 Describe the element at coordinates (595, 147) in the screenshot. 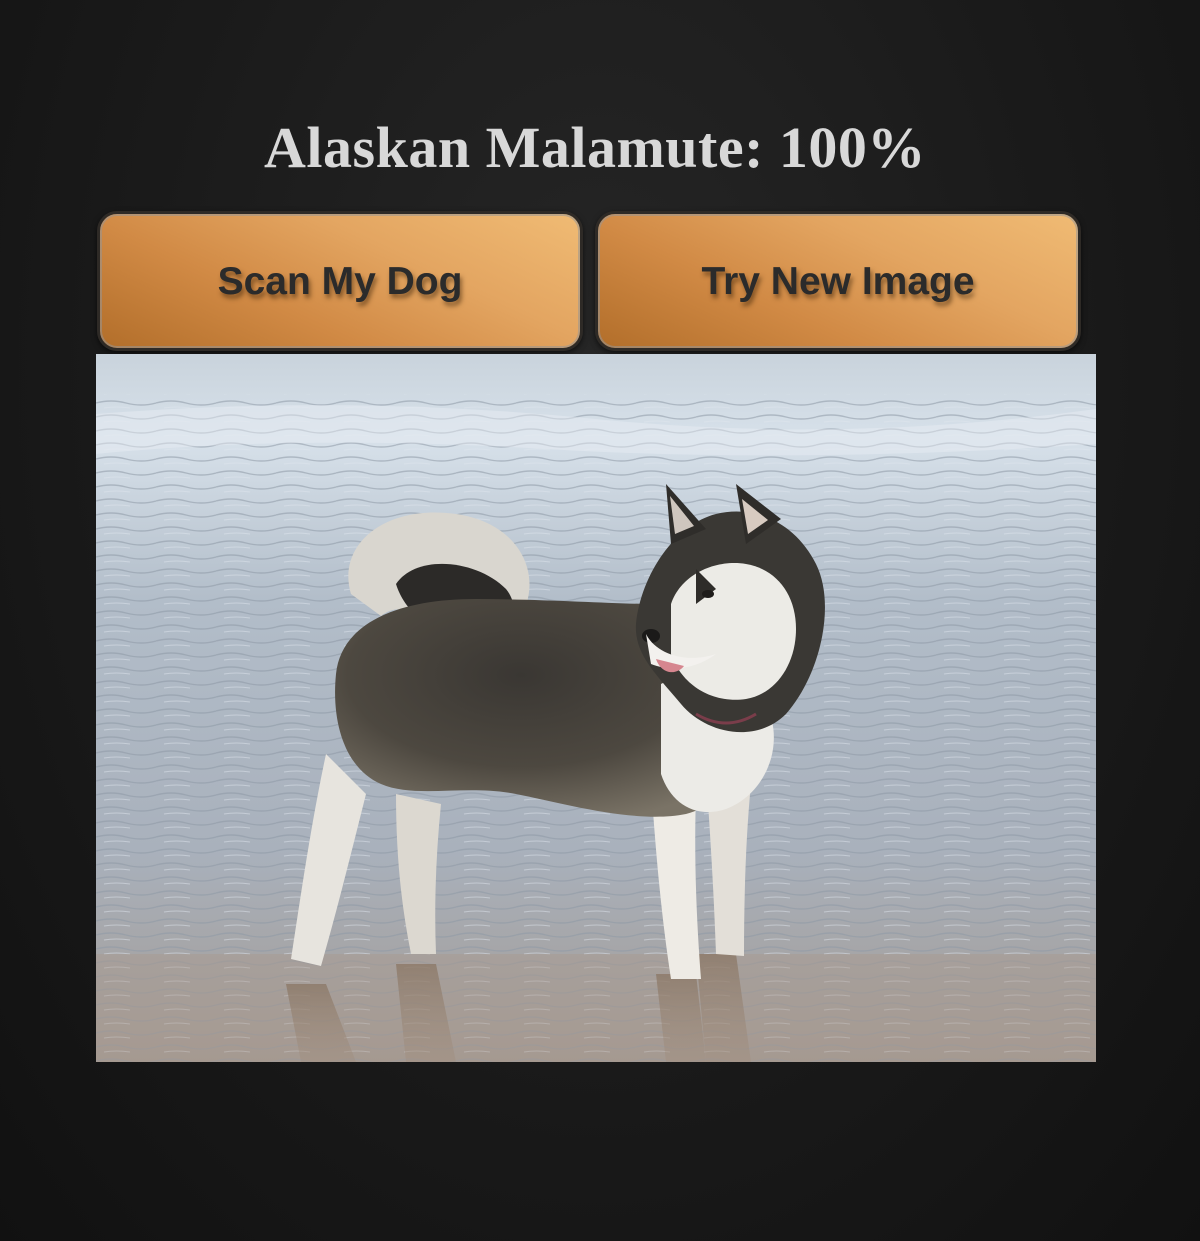

I see `prediction-result-heading: Alaskan Malamute: 100%` at that location.